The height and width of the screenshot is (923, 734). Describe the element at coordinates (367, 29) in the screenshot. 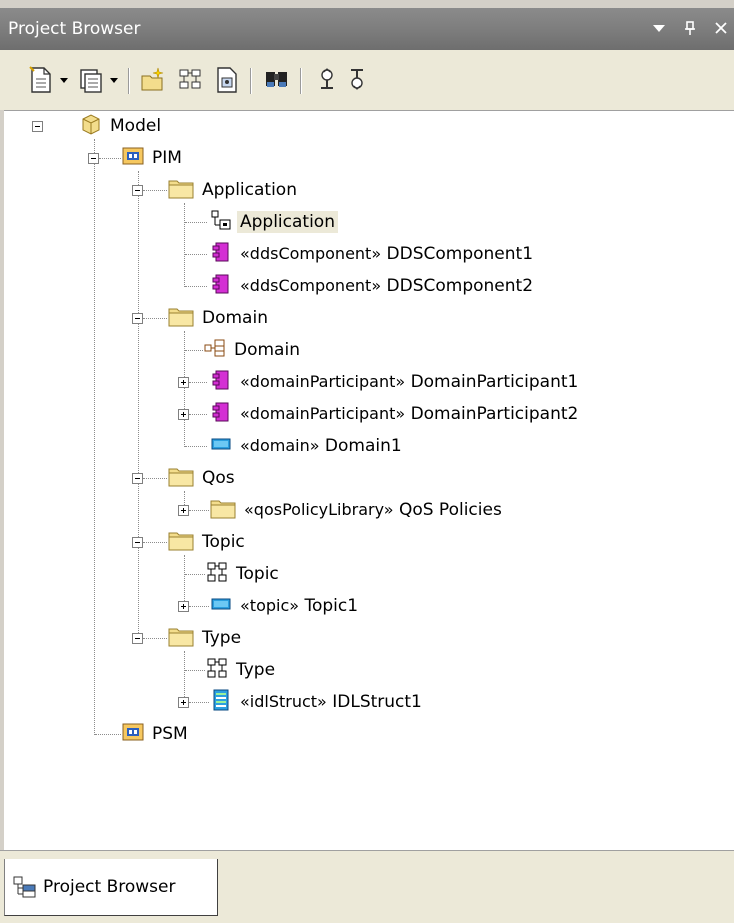

I see `title-bar: Project Browser` at that location.